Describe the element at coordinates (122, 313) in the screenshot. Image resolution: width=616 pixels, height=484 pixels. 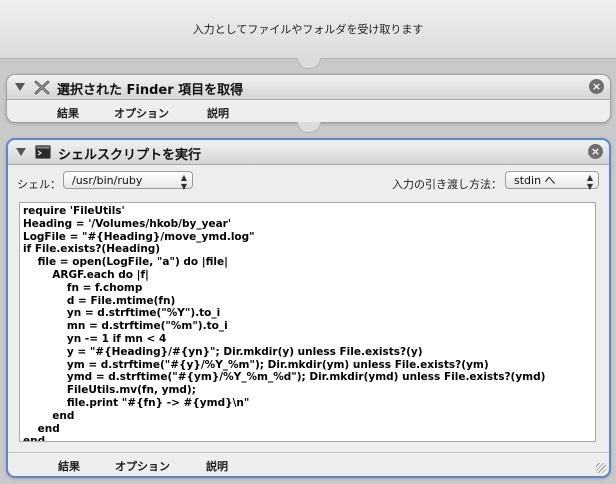
I see `script-line: yn = d.strftime("%Y").to_i` at that location.